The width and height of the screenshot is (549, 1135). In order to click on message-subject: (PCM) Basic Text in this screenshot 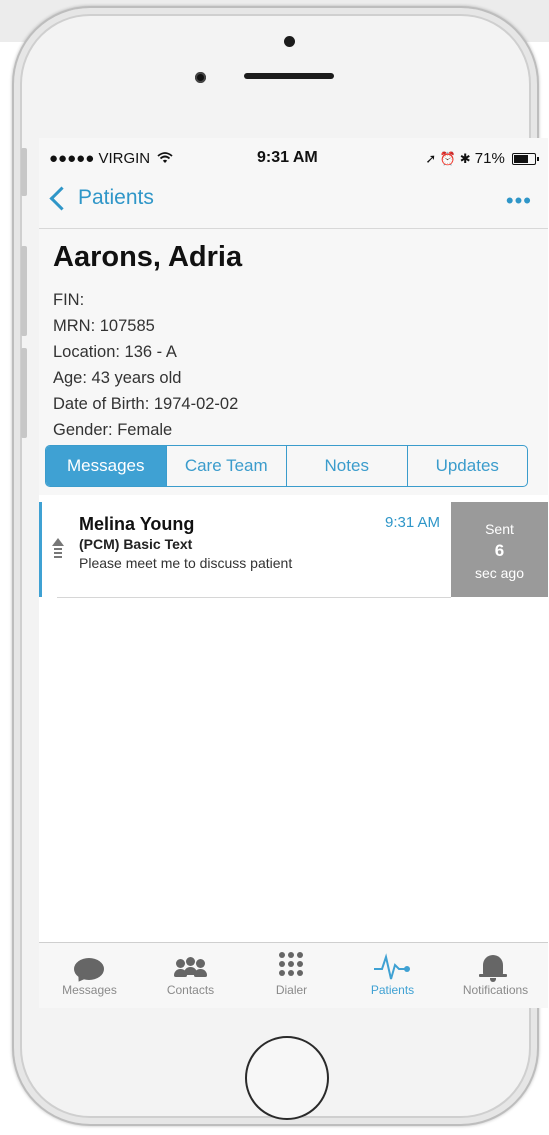, I will do `click(136, 544)`.